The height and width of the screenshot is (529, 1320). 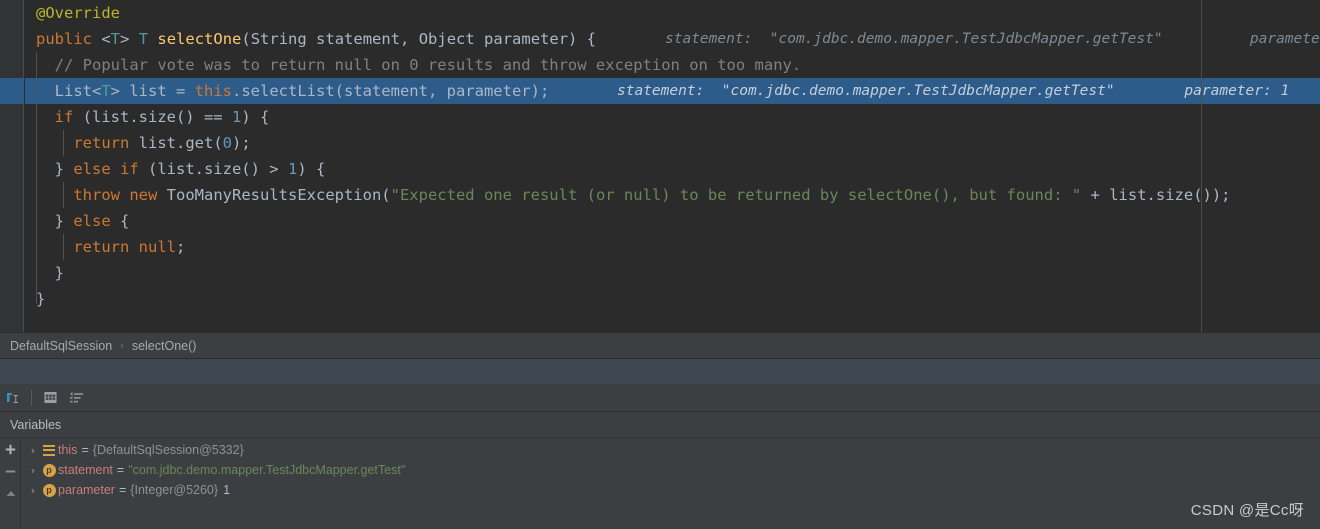 I want to click on current-line-gutter-highlight, so click(x=12, y=91).